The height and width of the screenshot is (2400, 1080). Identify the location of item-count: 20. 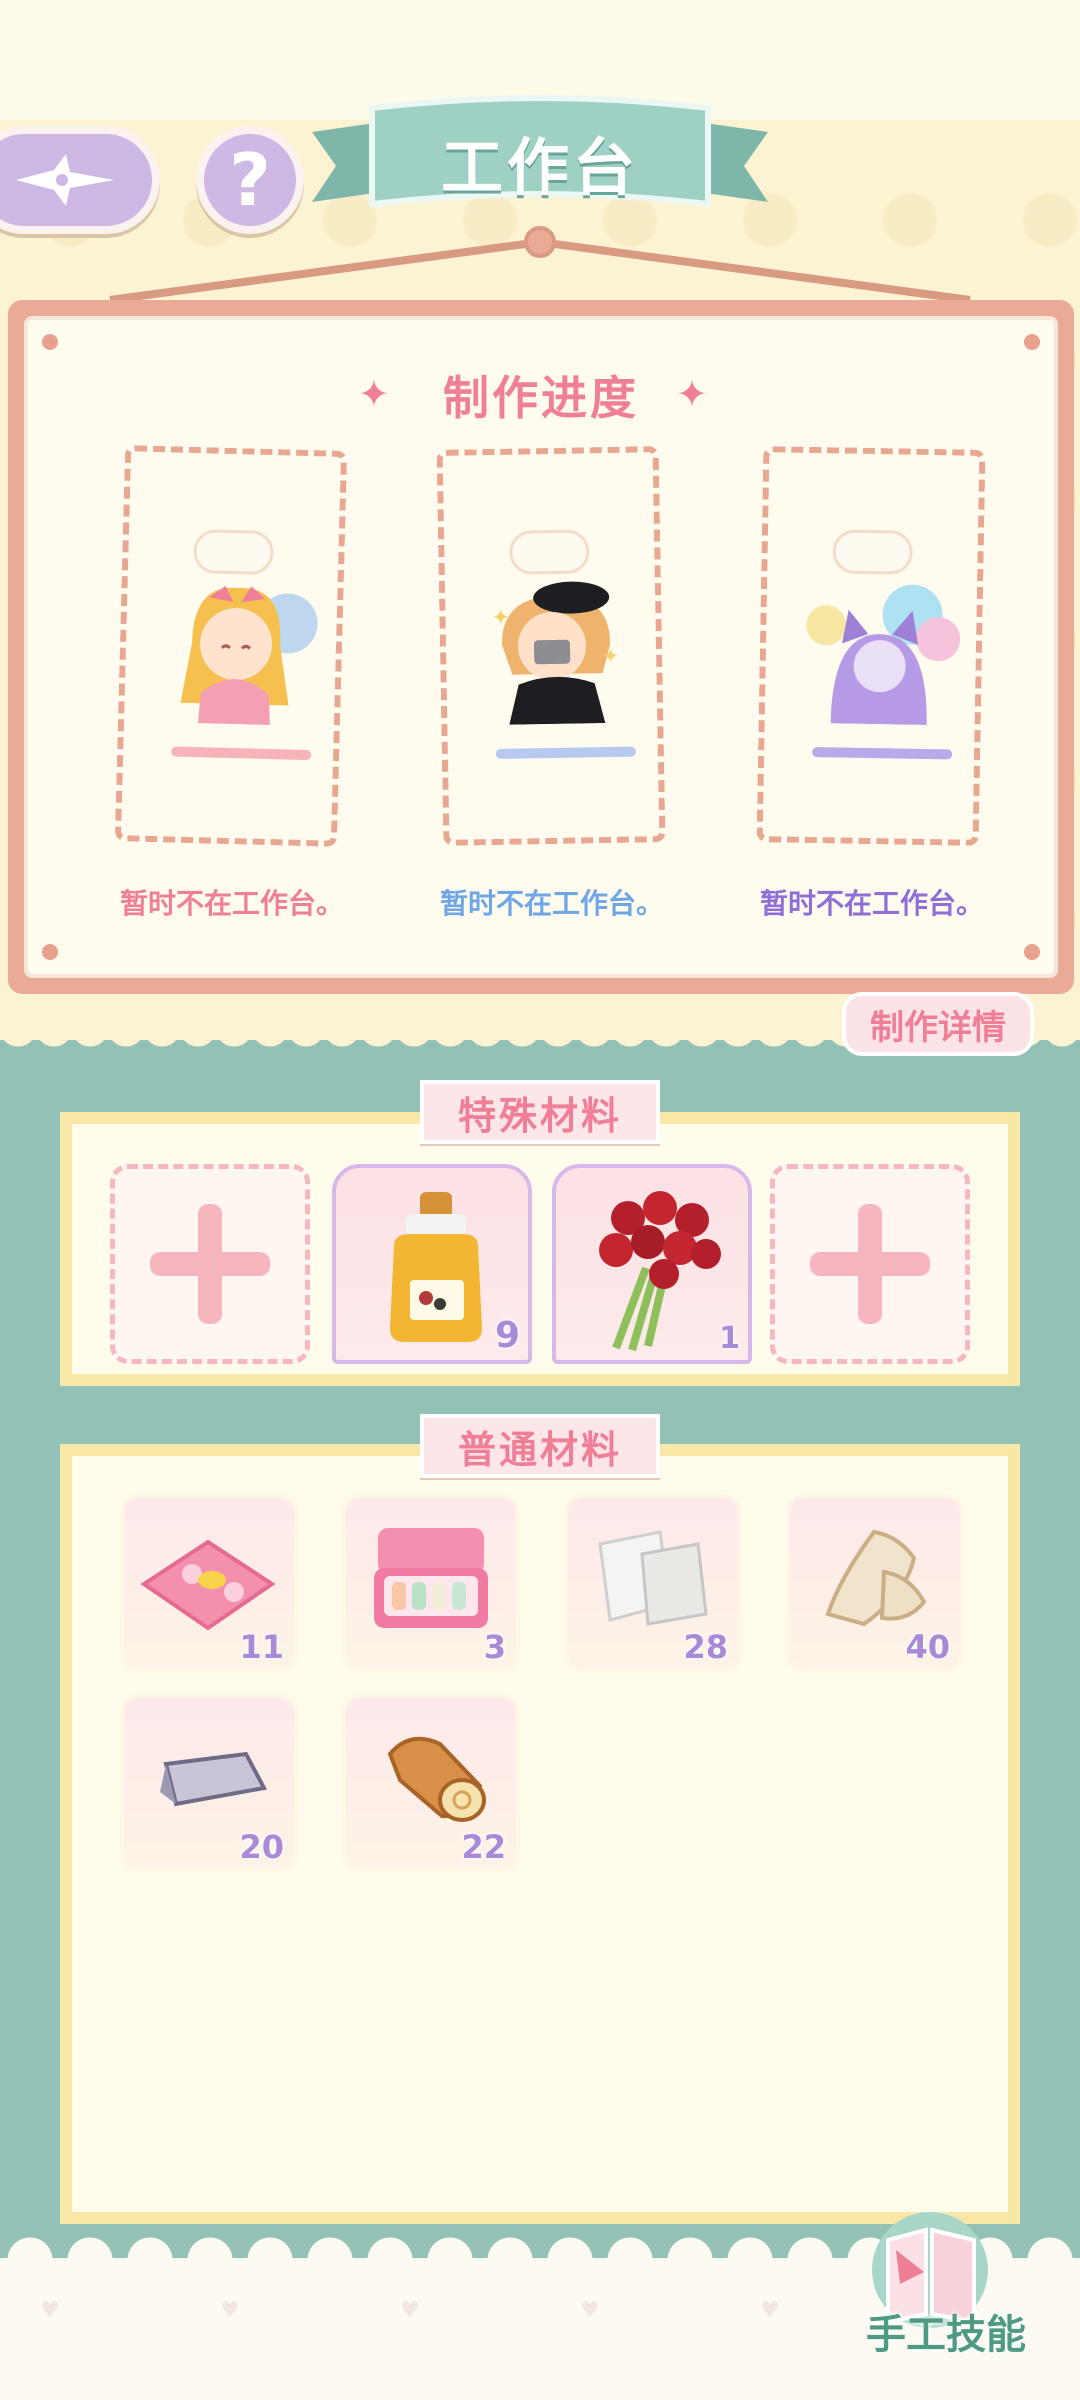
(261, 1847).